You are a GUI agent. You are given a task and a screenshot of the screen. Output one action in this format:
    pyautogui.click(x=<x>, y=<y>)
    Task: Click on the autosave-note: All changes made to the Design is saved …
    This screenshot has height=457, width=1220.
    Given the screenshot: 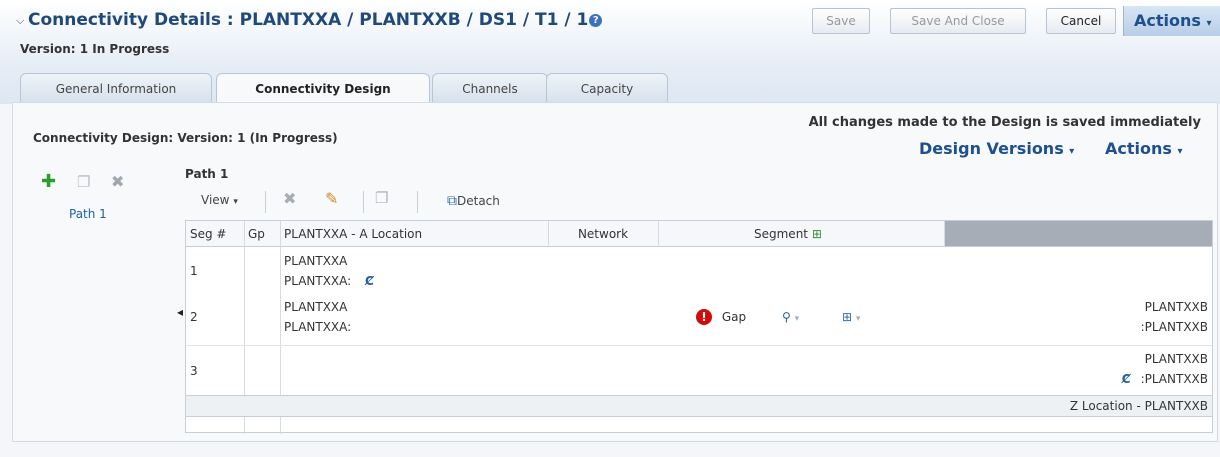 What is the action you would take?
    pyautogui.click(x=1004, y=122)
    